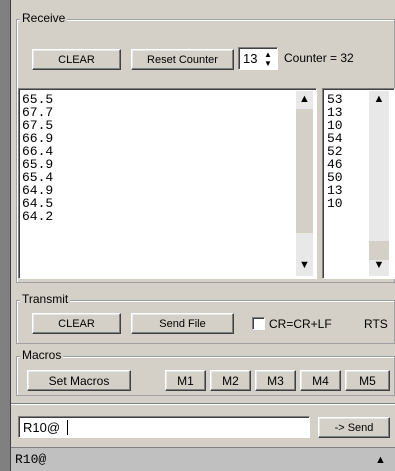 Image resolution: width=395 pixels, height=471 pixels. What do you see at coordinates (42, 355) in the screenshot?
I see `macros-legend: Macros` at bounding box center [42, 355].